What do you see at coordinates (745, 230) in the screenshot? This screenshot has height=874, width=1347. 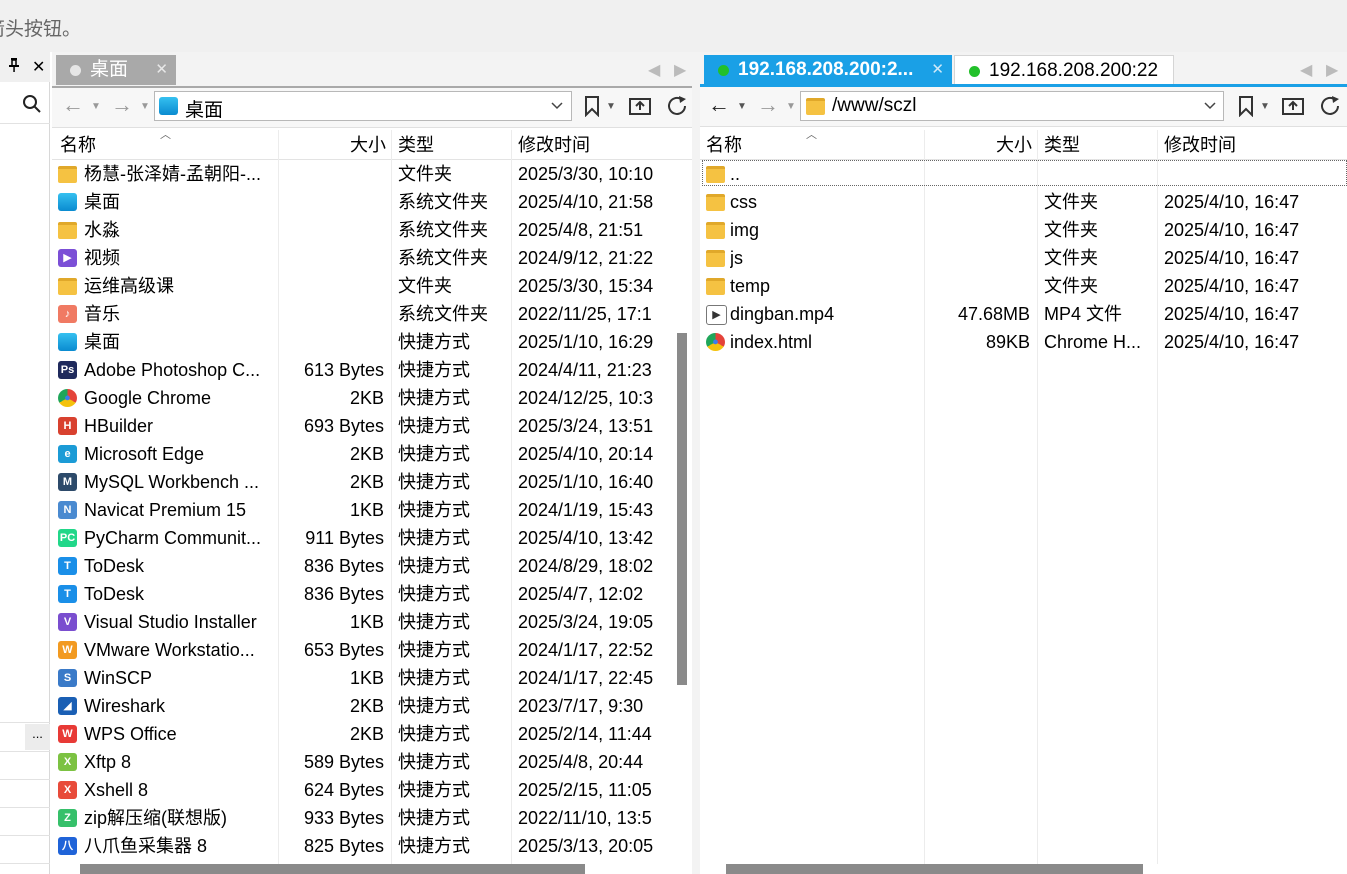 I see `cell-name: img` at bounding box center [745, 230].